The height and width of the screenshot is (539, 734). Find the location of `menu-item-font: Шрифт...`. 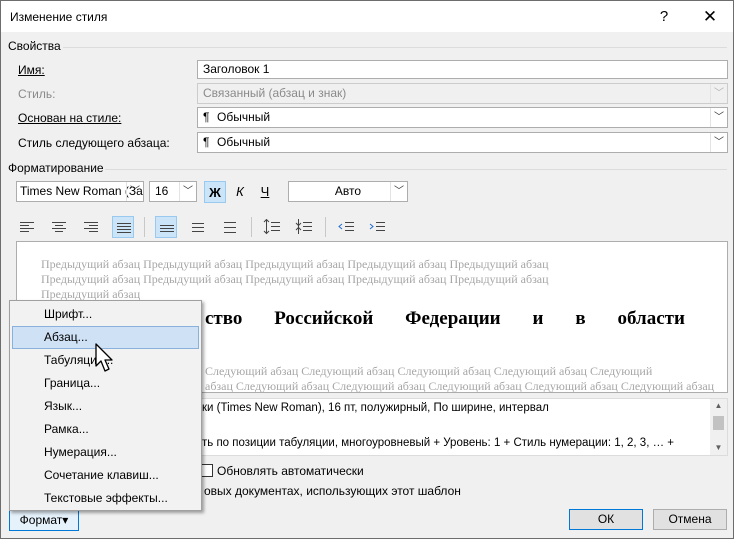

menu-item-font: Шрифт... is located at coordinates (105, 314).